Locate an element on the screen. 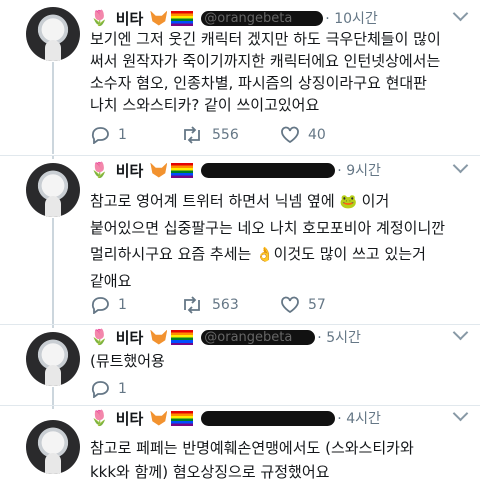 This screenshot has height=489, width=480. like-button: 40 is located at coordinates (303, 135).